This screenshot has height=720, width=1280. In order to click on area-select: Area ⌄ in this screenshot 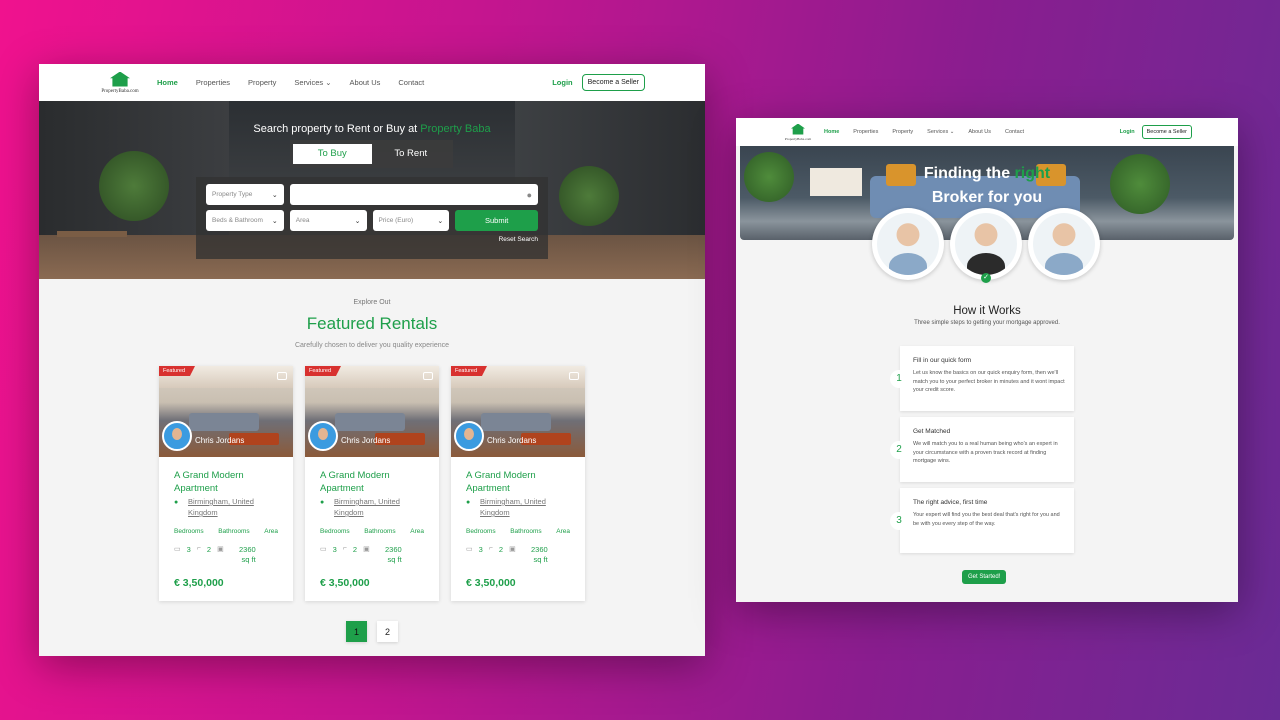, I will do `click(328, 220)`.